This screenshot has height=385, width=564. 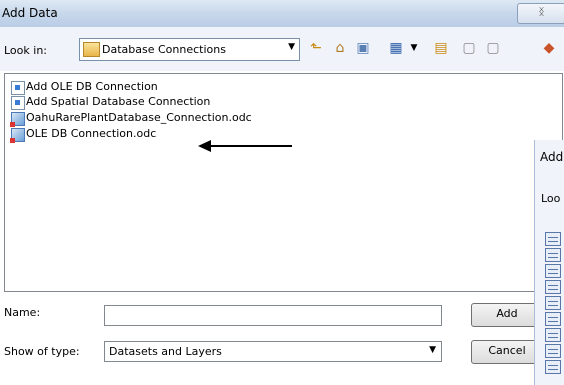 I want to click on second-dialog-lookin-label: Loo, so click(x=551, y=198).